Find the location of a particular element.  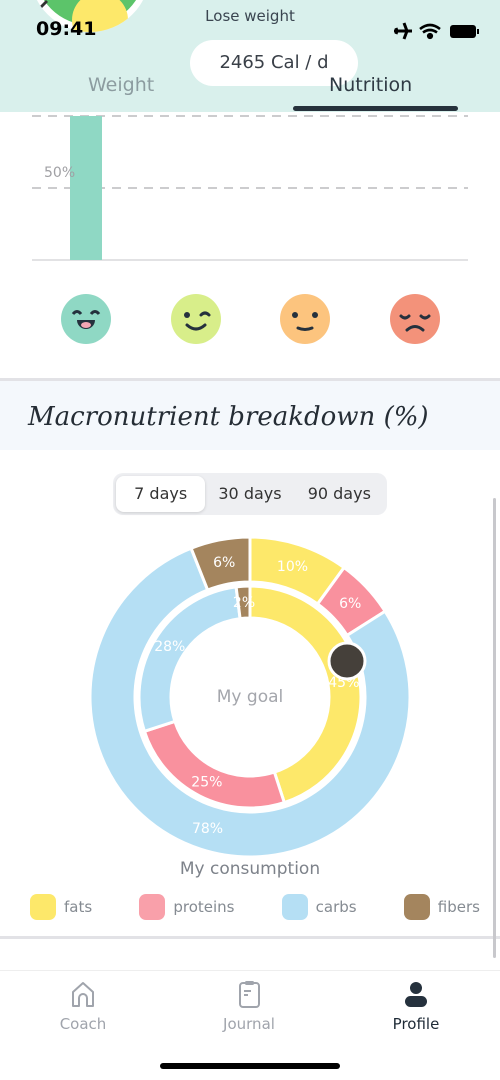

face-happy-icon is located at coordinates (196, 319).